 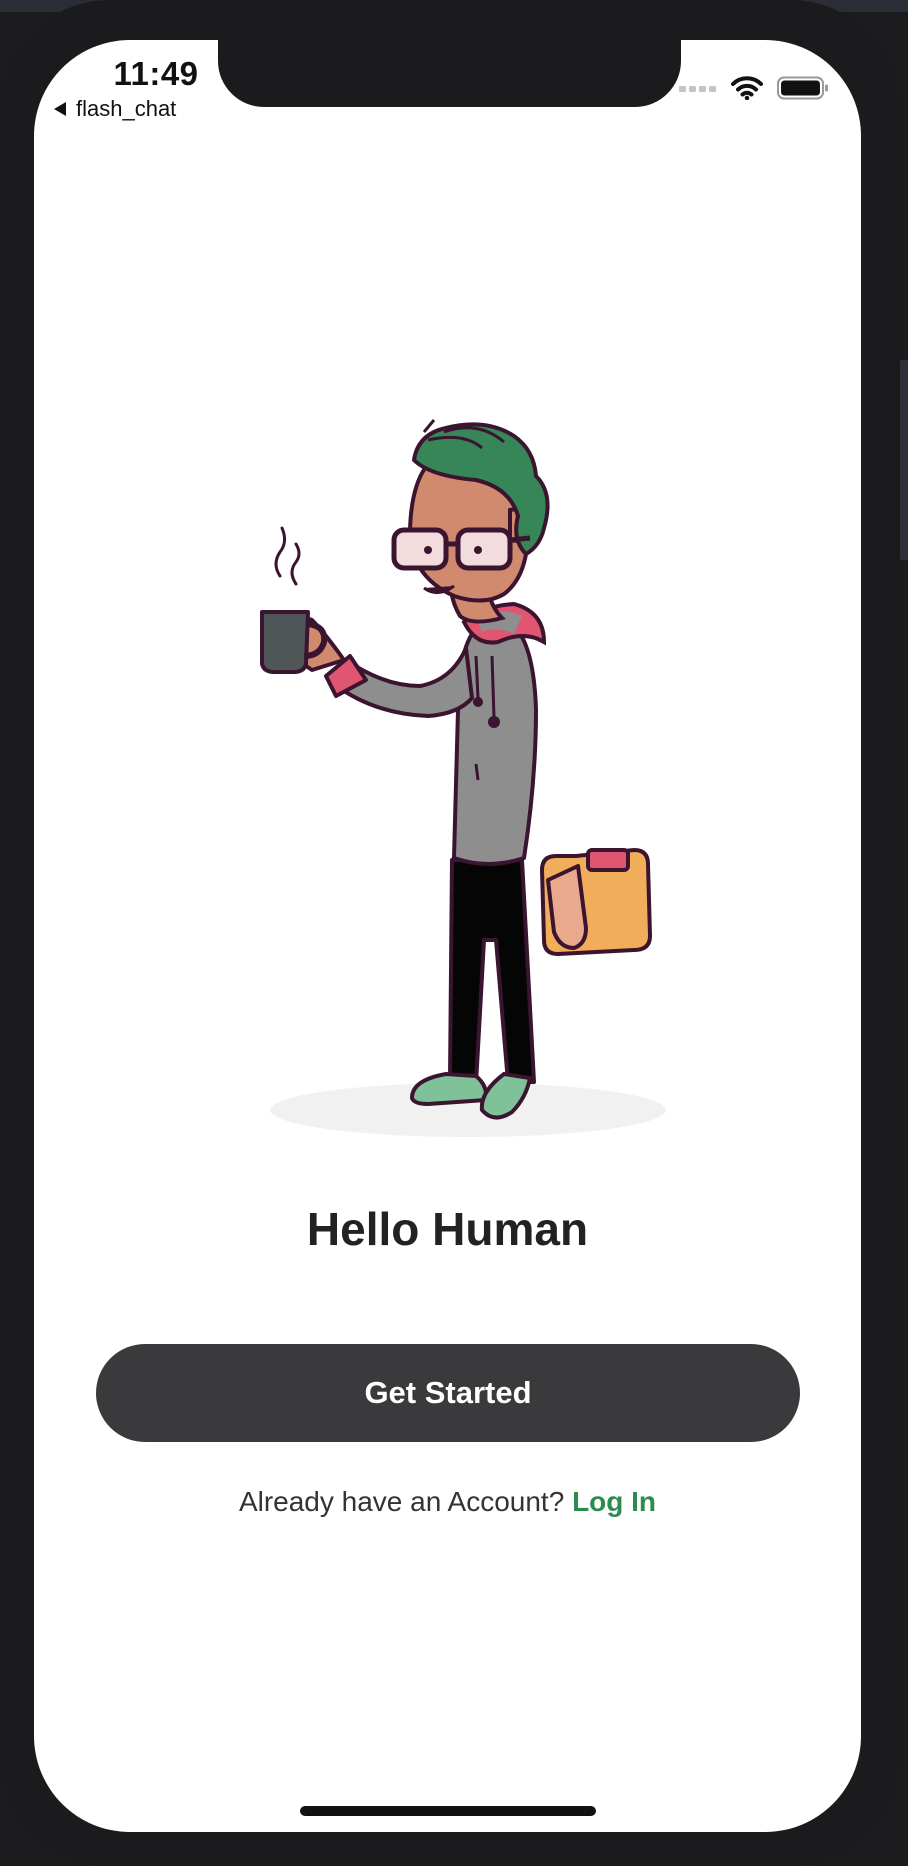 What do you see at coordinates (802, 88) in the screenshot?
I see `battery-icon` at bounding box center [802, 88].